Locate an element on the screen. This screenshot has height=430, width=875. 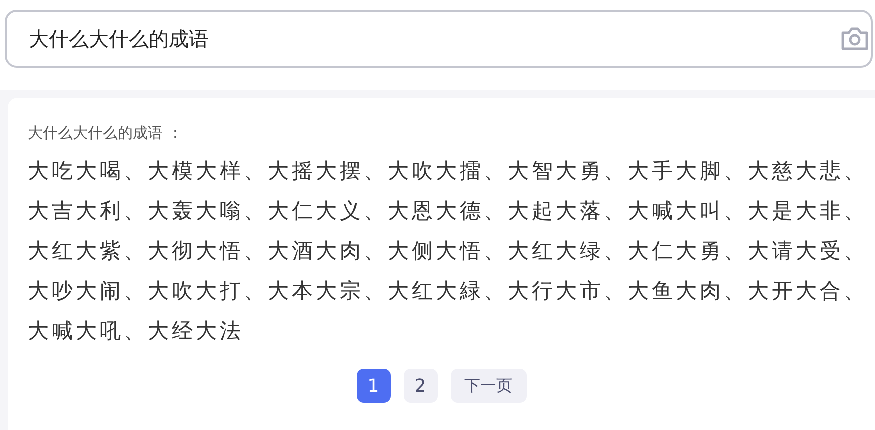
next-page-button: 下一页 is located at coordinates (488, 386).